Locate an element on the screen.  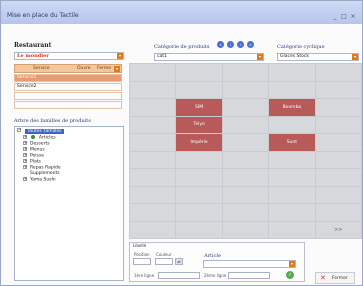
prev-icon: ‹ is located at coordinates (230, 44).